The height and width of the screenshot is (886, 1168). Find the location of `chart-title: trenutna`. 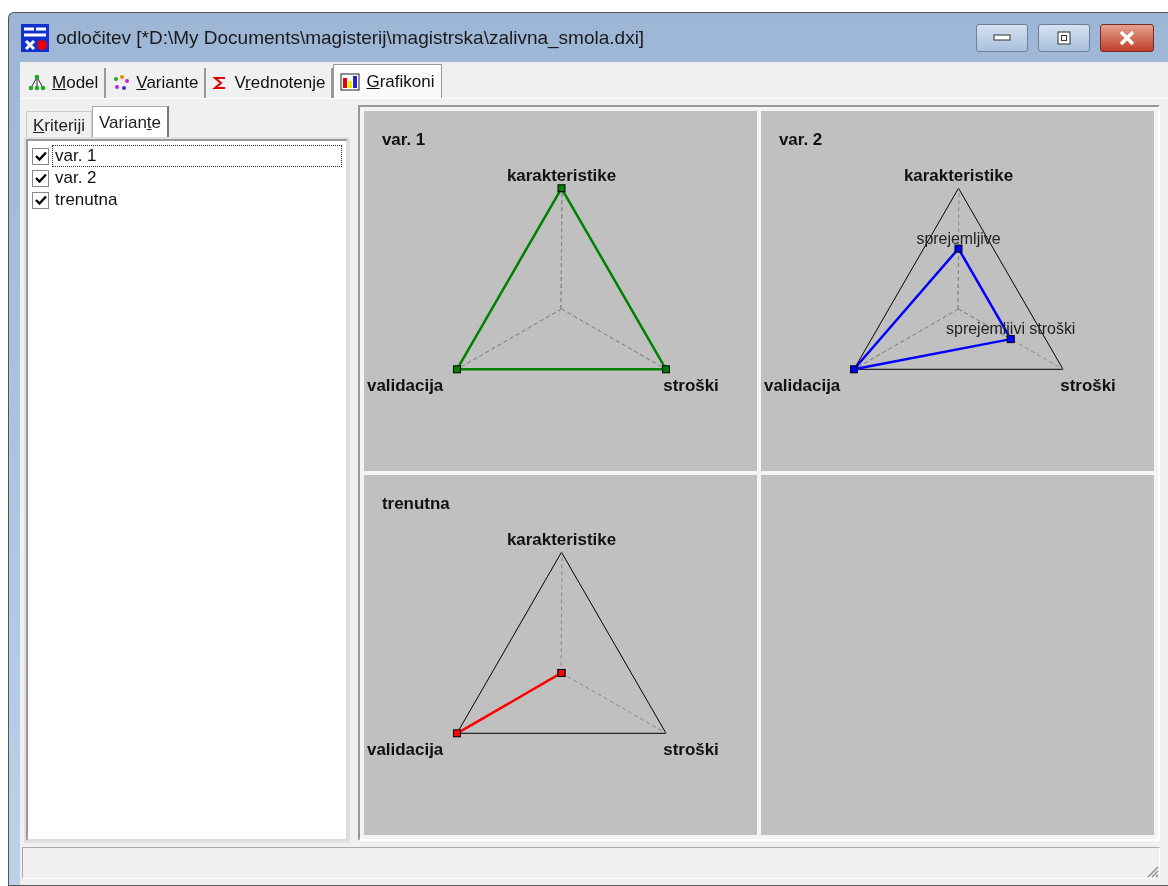

chart-title: trenutna is located at coordinates (415, 504).